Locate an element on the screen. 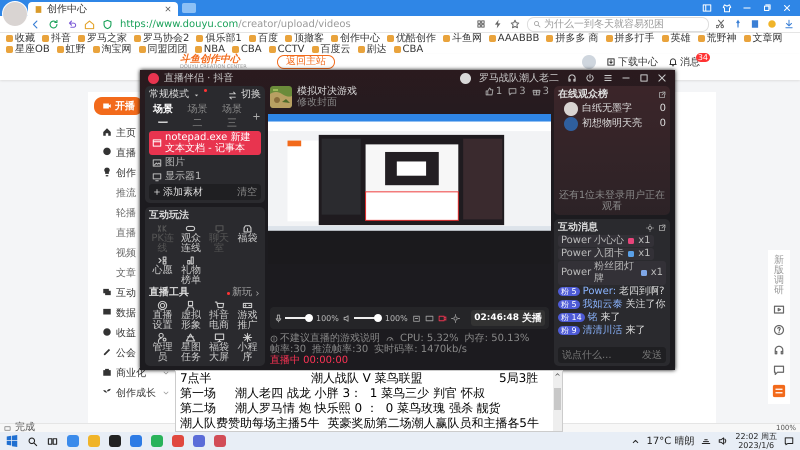  stop-live-button: 关播 is located at coordinates (532, 318).